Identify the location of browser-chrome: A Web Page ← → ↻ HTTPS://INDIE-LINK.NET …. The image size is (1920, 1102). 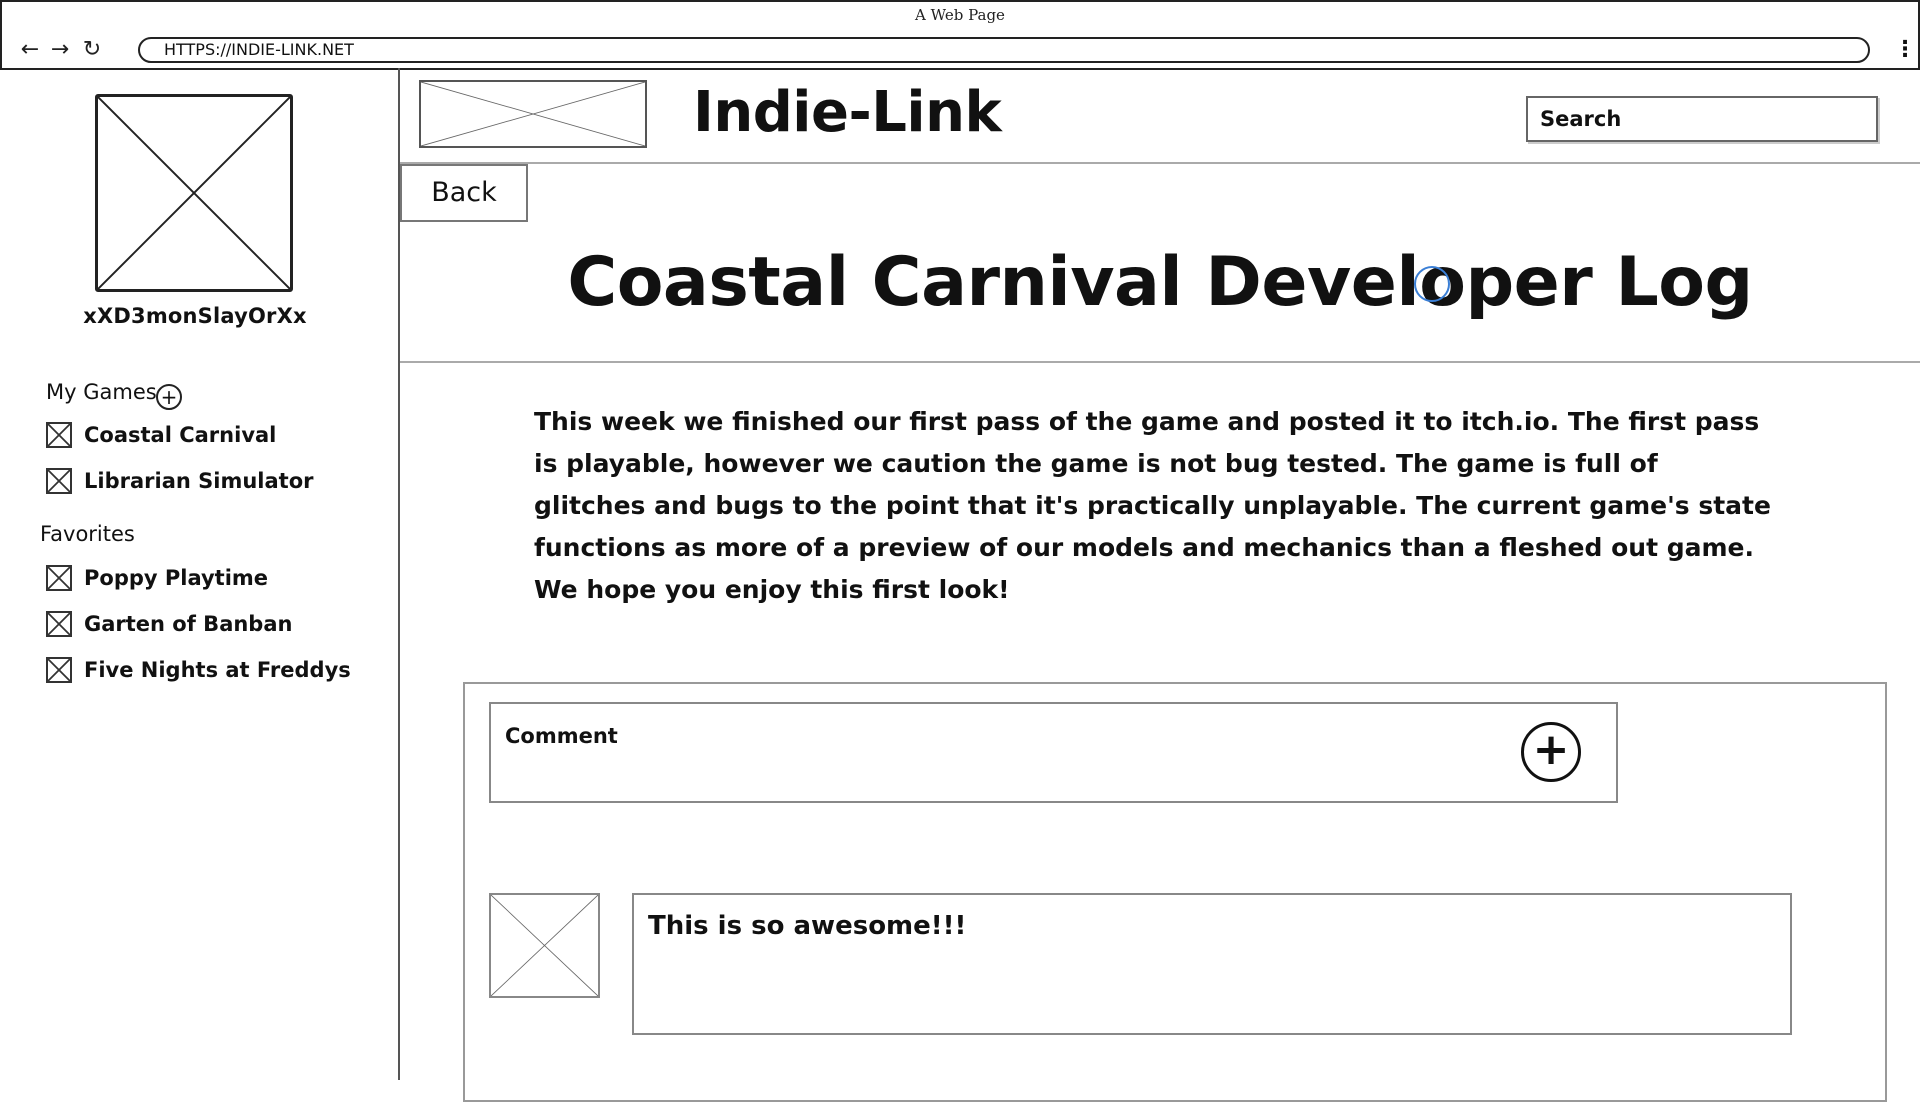
(960, 35).